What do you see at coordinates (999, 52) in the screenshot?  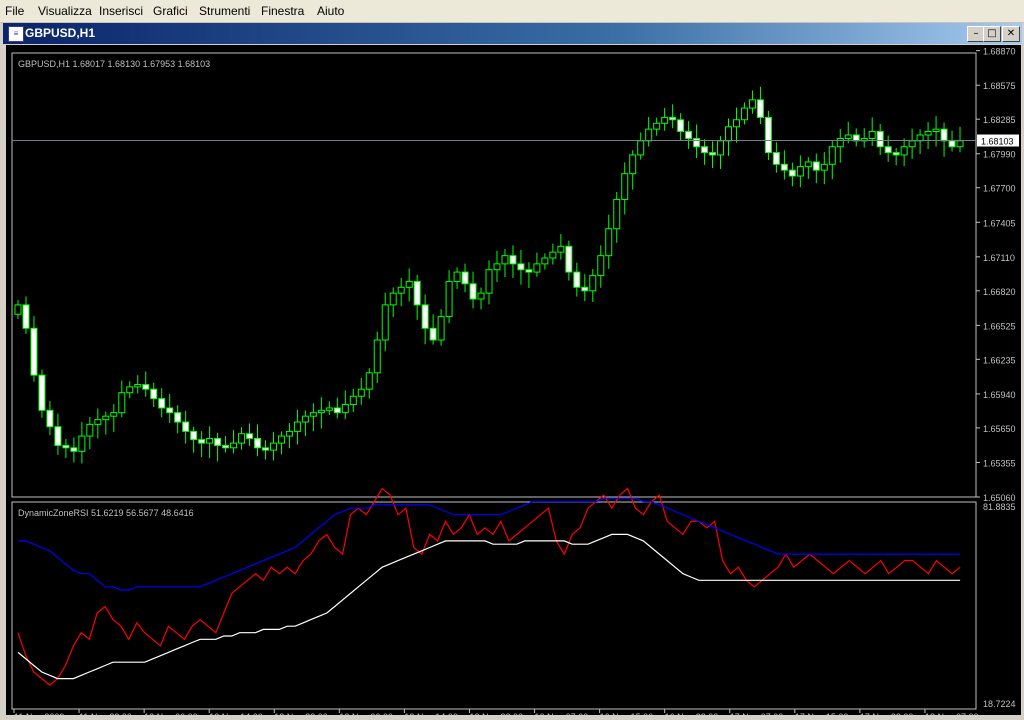 I see `price-tick-label: 1.68870` at bounding box center [999, 52].